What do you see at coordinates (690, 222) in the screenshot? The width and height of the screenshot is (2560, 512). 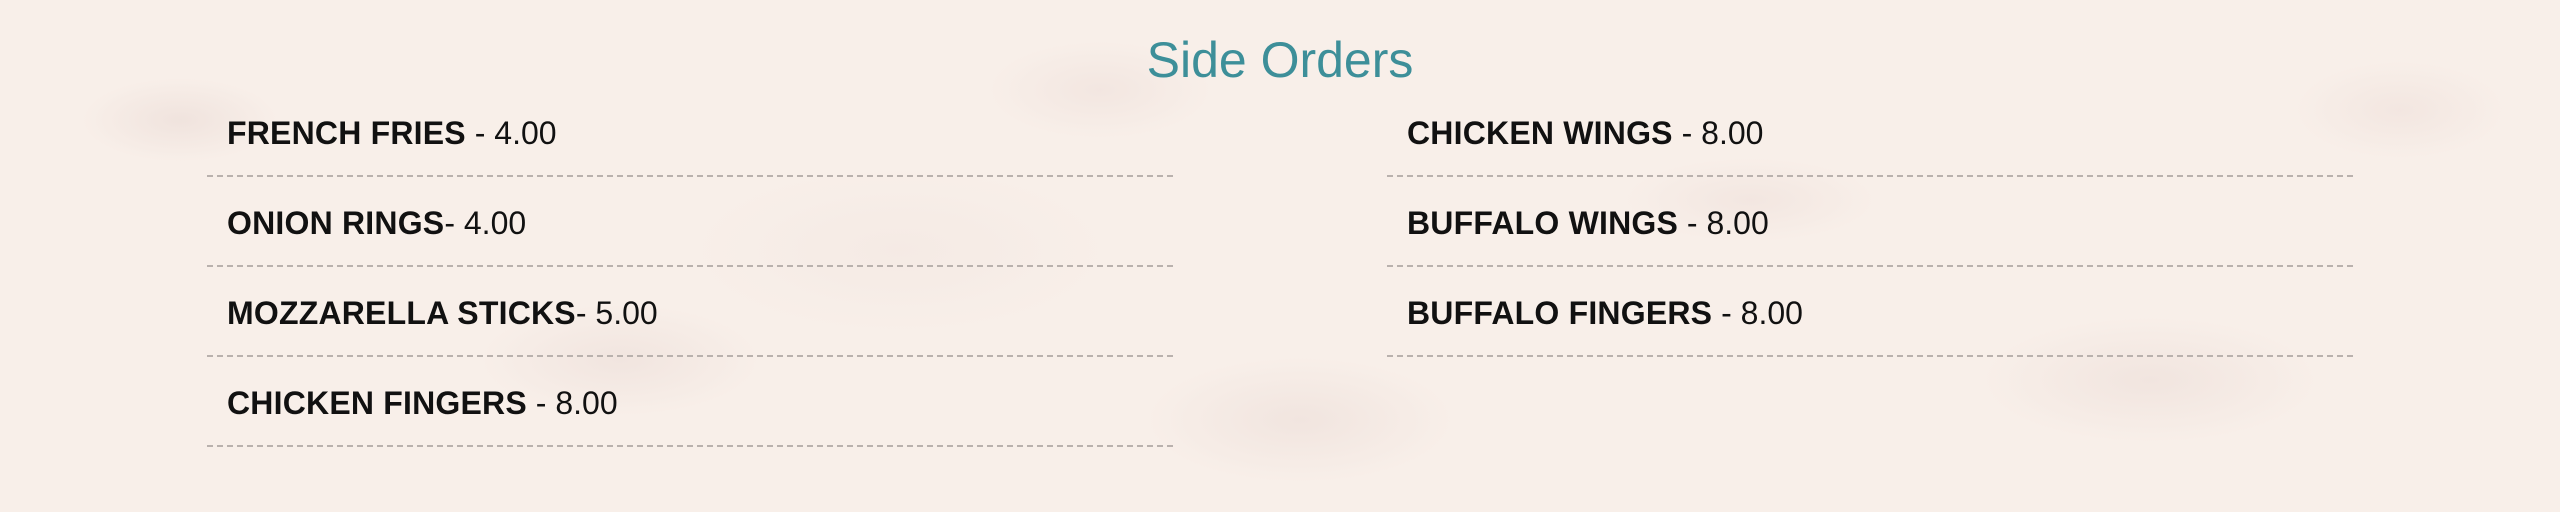 I see `menu-item: ONION RINGS - 4.00` at bounding box center [690, 222].